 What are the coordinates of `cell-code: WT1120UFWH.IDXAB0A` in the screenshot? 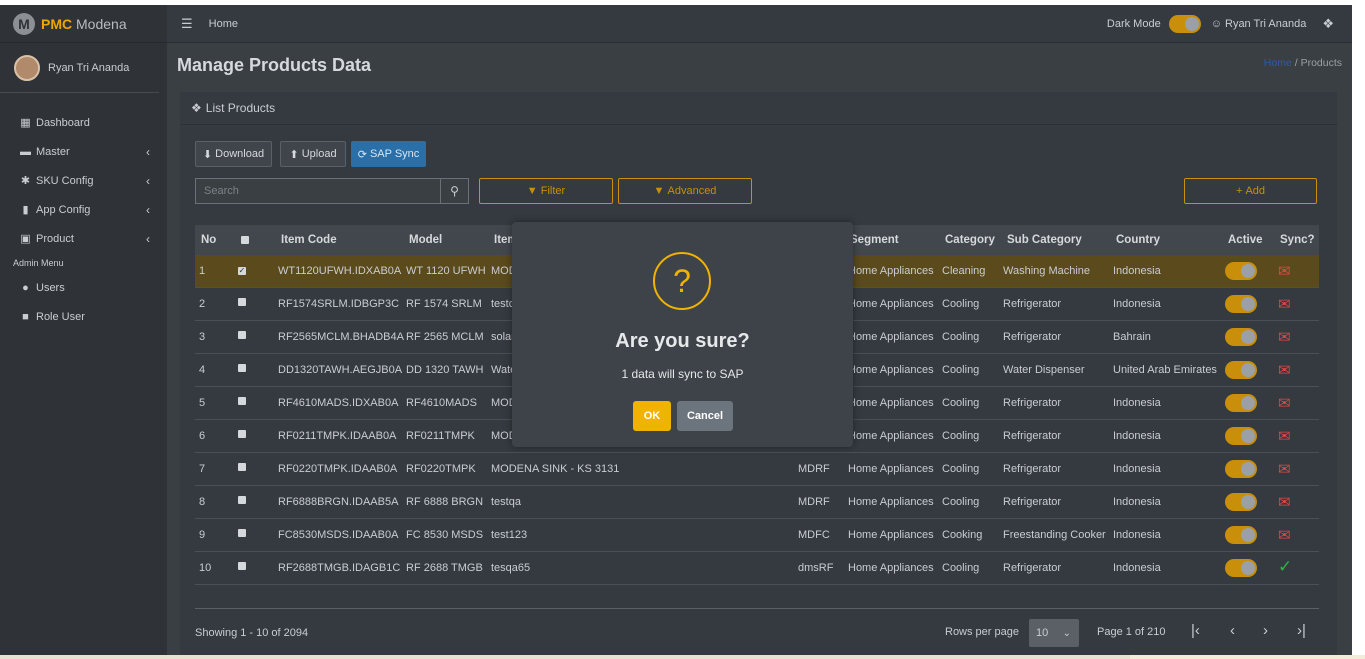 It's located at (340, 271).